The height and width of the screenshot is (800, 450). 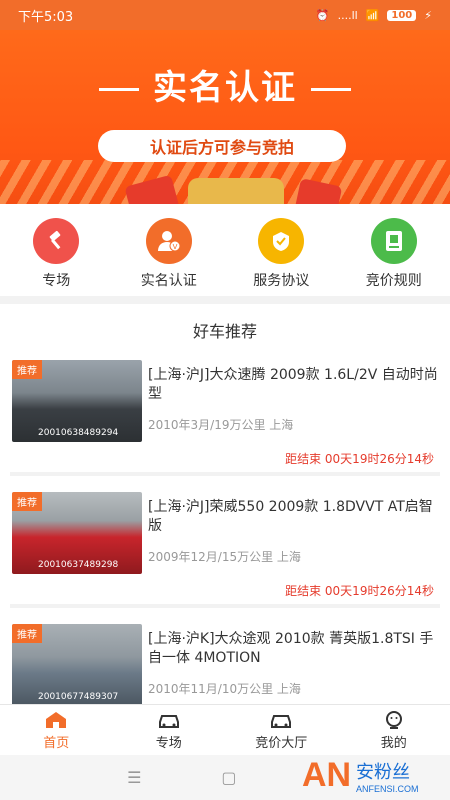 I want to click on car-thumbnail: 推荐 20010638489294, so click(x=77, y=401).